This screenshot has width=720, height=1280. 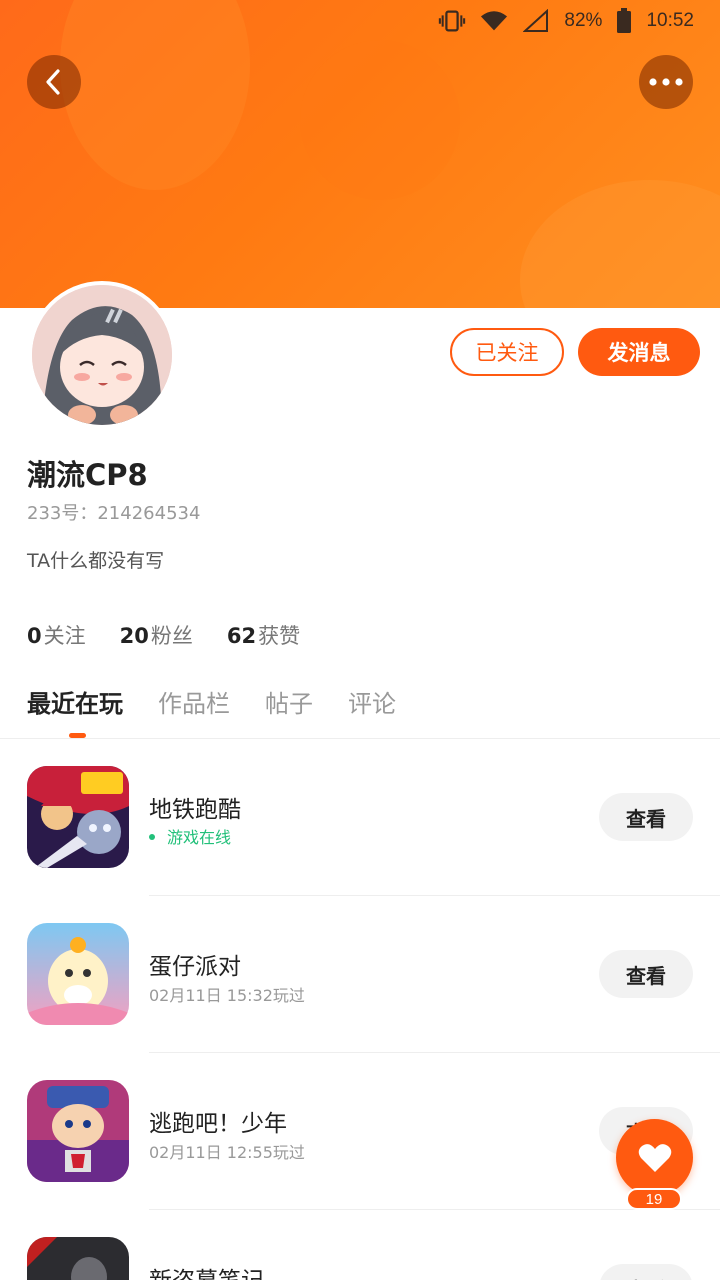 I want to click on game-last-played: 02月11日 15:32玩过, so click(x=227, y=995).